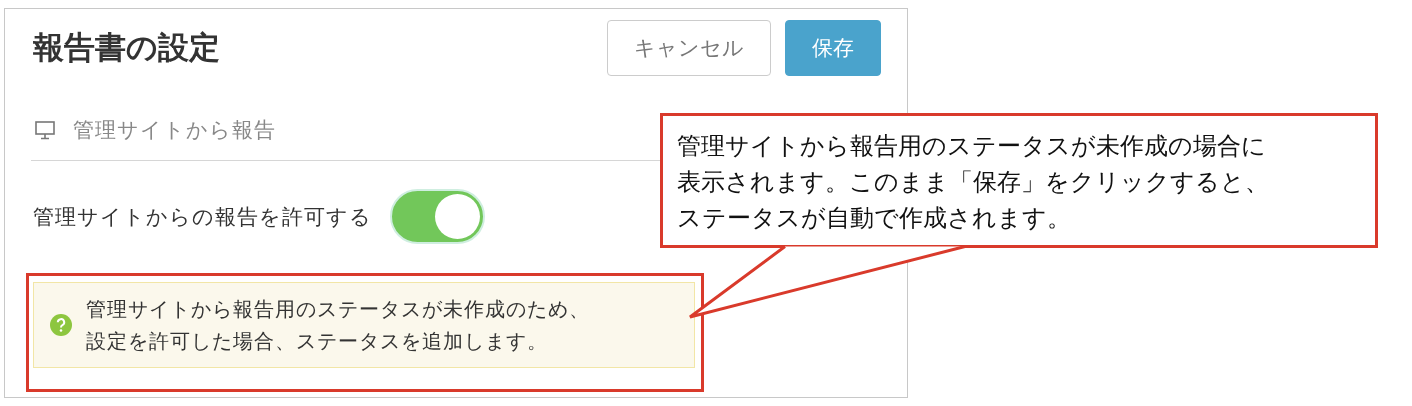  Describe the element at coordinates (437, 216) in the screenshot. I see `toggle-switch` at that location.